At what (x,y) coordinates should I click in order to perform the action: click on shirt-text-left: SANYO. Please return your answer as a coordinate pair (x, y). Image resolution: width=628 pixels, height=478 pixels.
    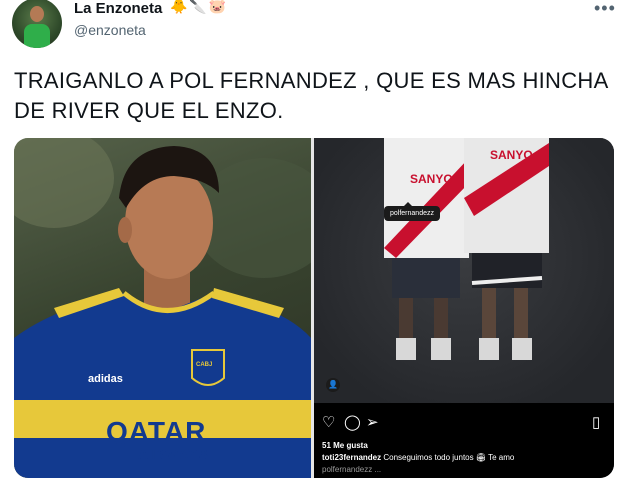
    Looking at the image, I should click on (431, 179).